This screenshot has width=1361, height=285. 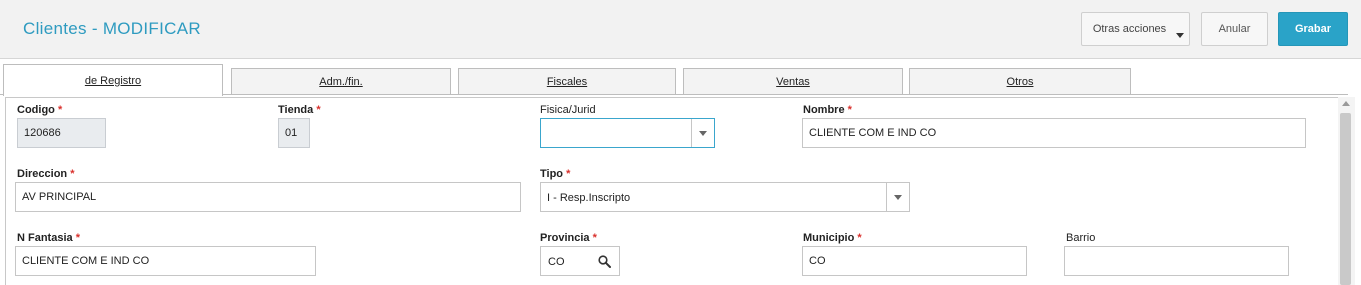 I want to click on anular-button: Anular, so click(x=1234, y=29).